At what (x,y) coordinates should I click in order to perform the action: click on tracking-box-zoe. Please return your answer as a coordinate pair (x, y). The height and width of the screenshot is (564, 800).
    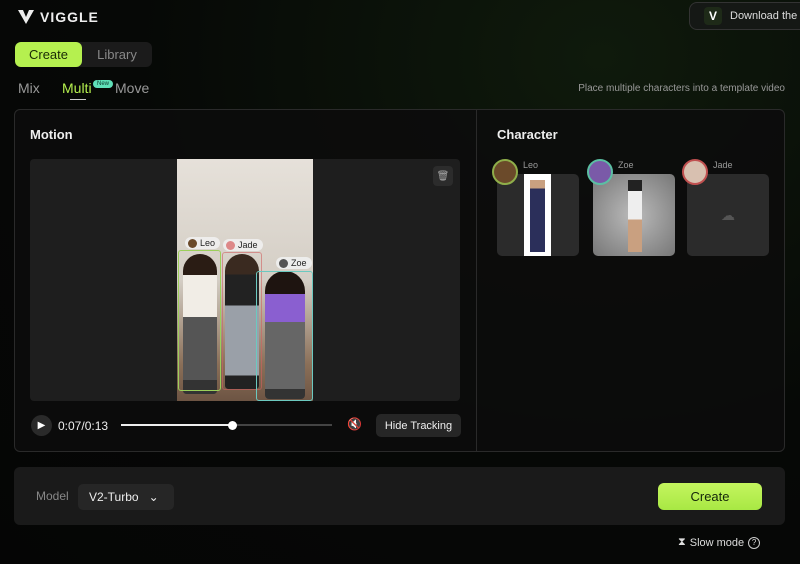
    Looking at the image, I should click on (284, 336).